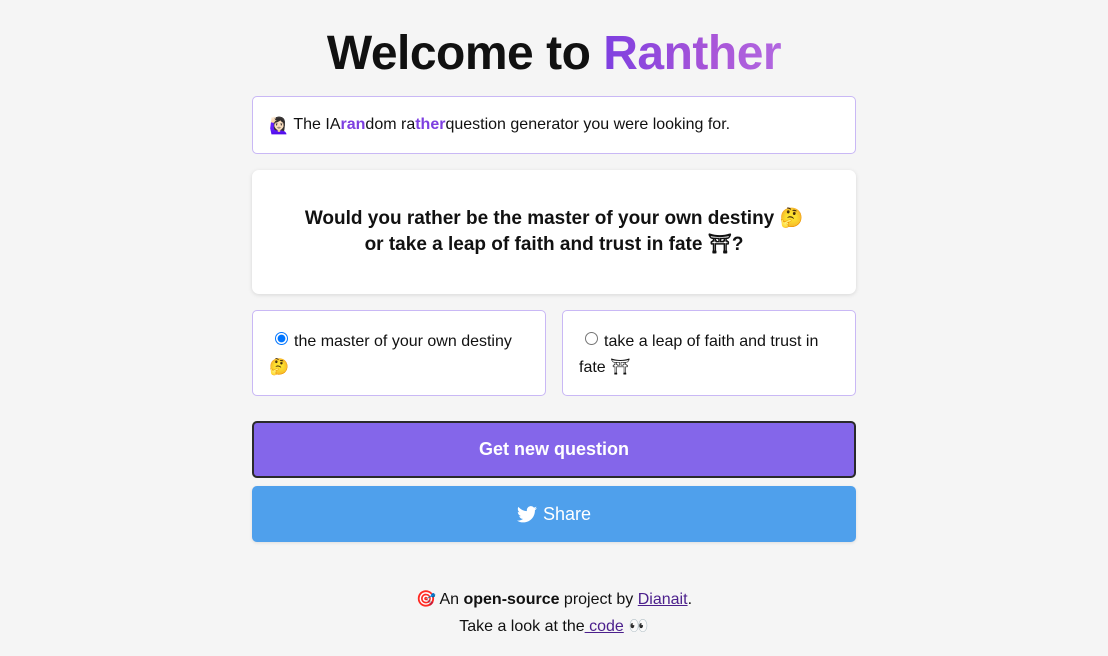 This screenshot has width=1108, height=656. What do you see at coordinates (554, 449) in the screenshot?
I see `get-new-question-button: Get new question` at bounding box center [554, 449].